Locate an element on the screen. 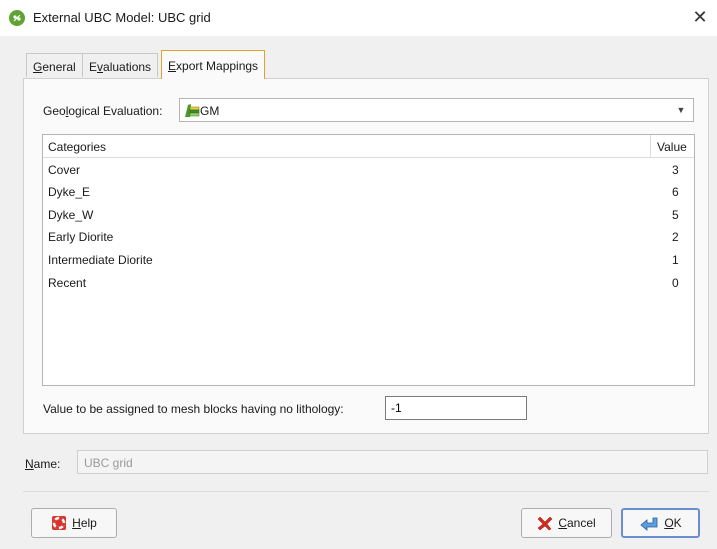 Image resolution: width=717 pixels, height=549 pixels. help-label-rest: elp is located at coordinates (88, 523).